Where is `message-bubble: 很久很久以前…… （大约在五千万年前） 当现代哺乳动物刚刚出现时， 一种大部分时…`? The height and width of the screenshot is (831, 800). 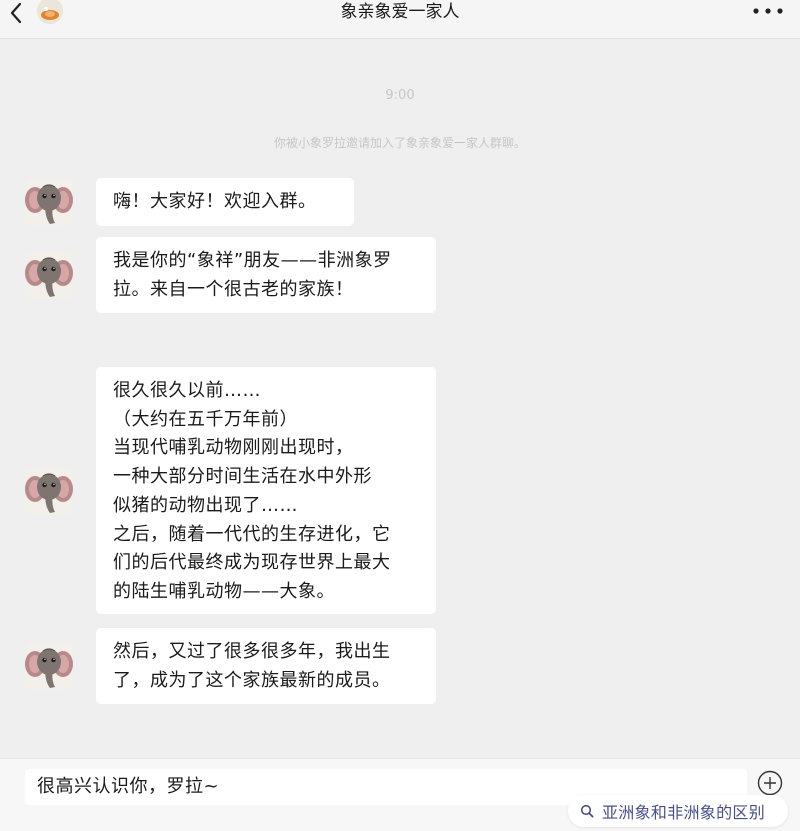
message-bubble: 很久很久以前…… （大约在五千万年前） 当现代哺乳动物刚刚出现时， 一种大部分时… is located at coordinates (266, 490).